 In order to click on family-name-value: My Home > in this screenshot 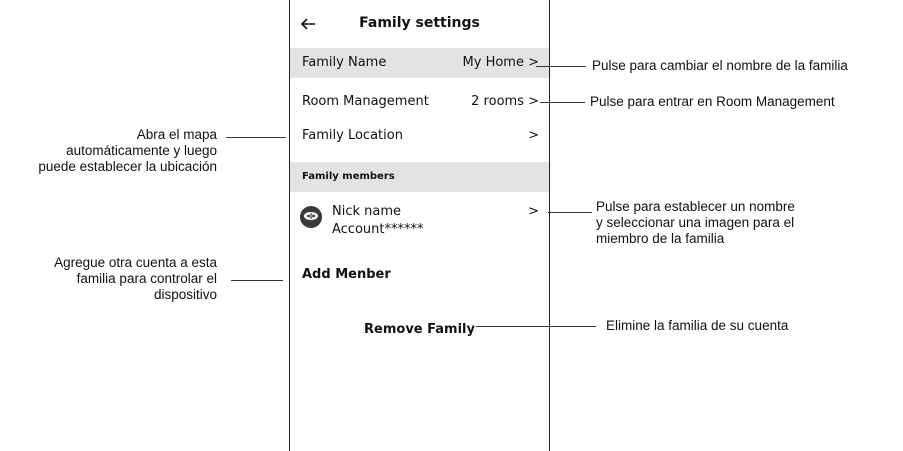, I will do `click(500, 62)`.